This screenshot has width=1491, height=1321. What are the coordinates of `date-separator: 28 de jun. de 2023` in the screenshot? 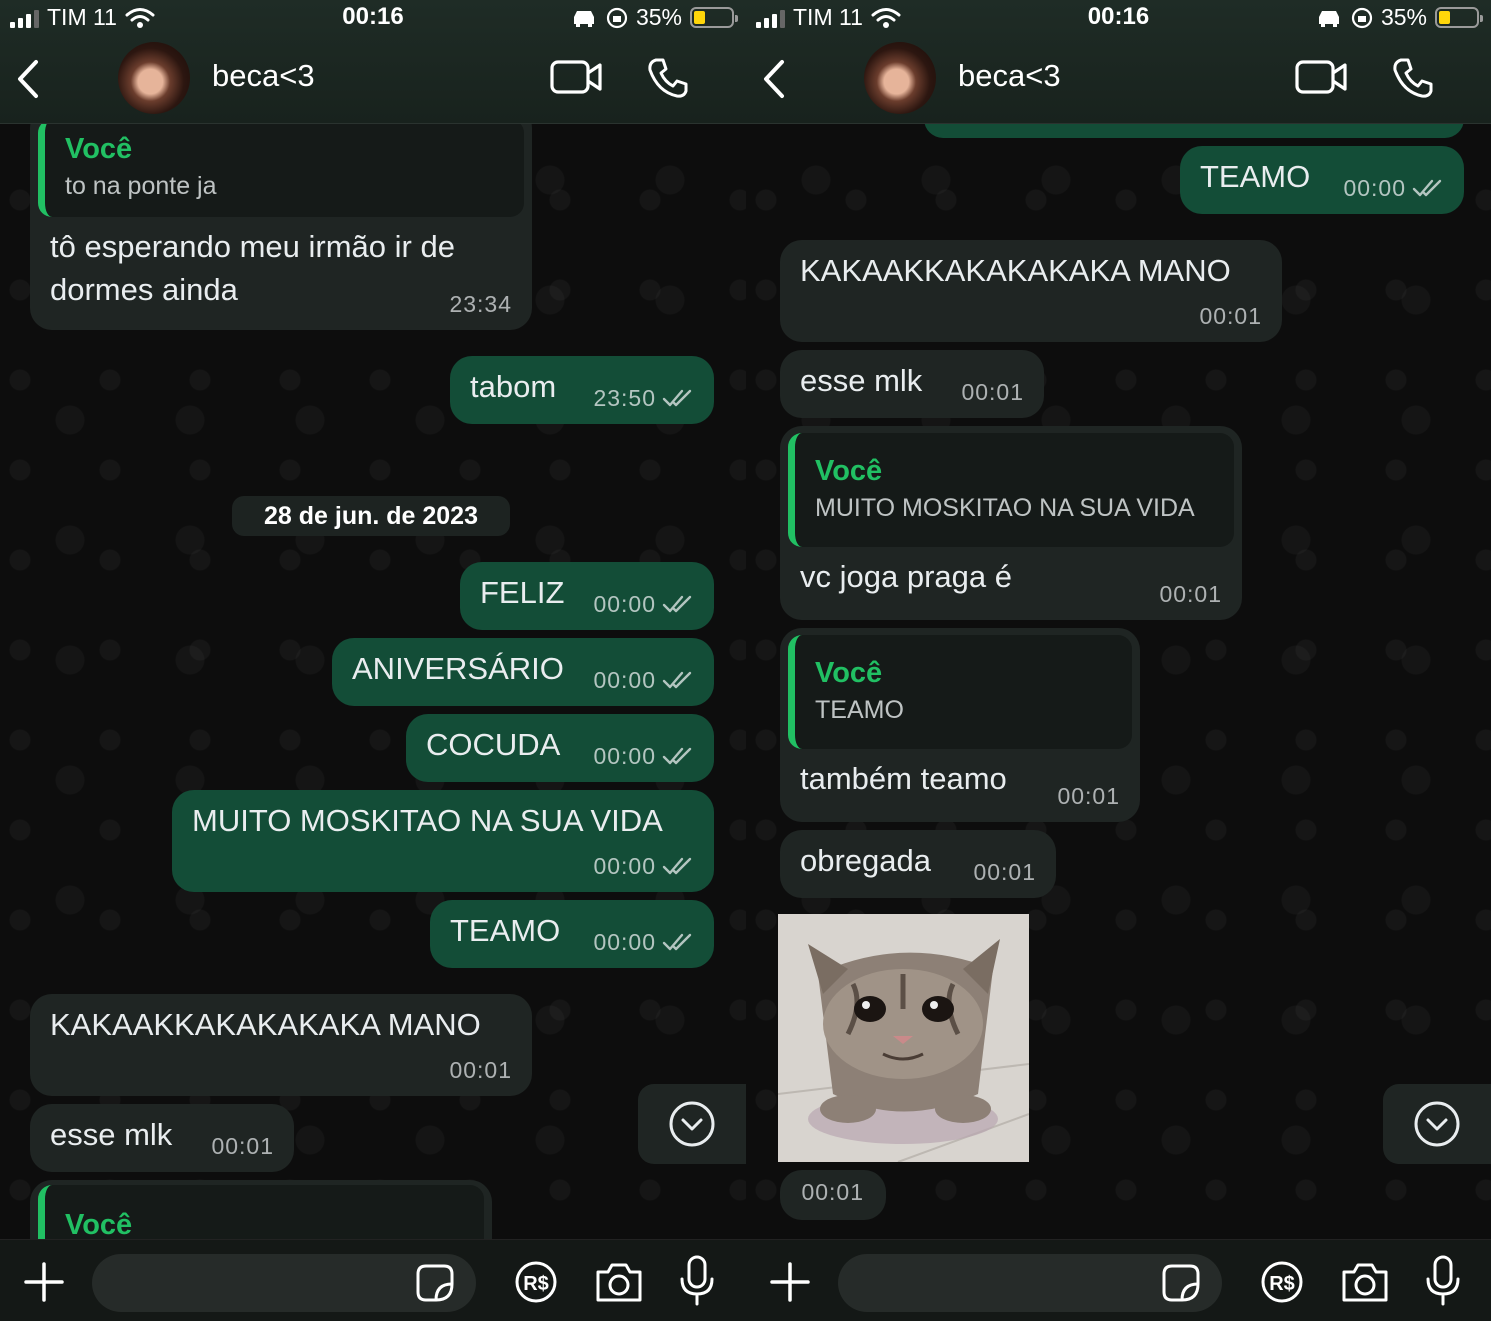 It's located at (371, 516).